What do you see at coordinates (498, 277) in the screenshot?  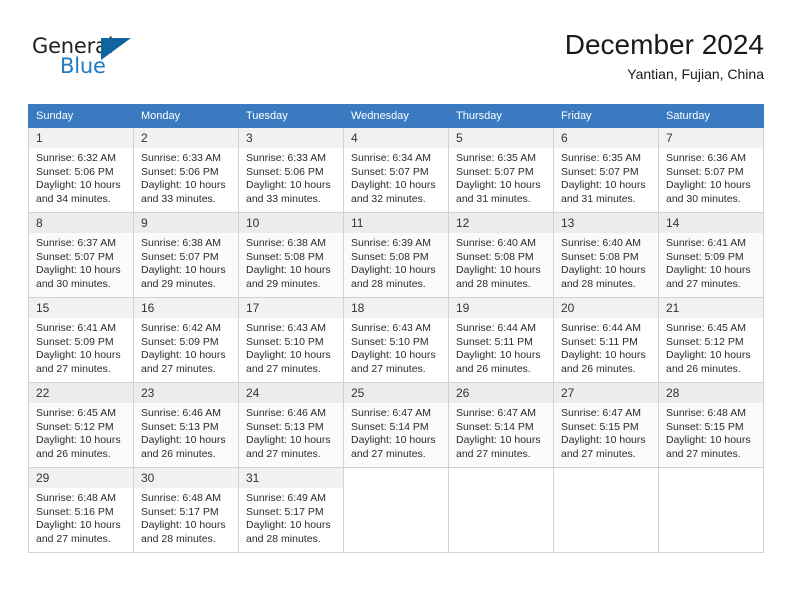 I see `daylight-text: Daylight: 10 hours and 28 minutes.` at bounding box center [498, 277].